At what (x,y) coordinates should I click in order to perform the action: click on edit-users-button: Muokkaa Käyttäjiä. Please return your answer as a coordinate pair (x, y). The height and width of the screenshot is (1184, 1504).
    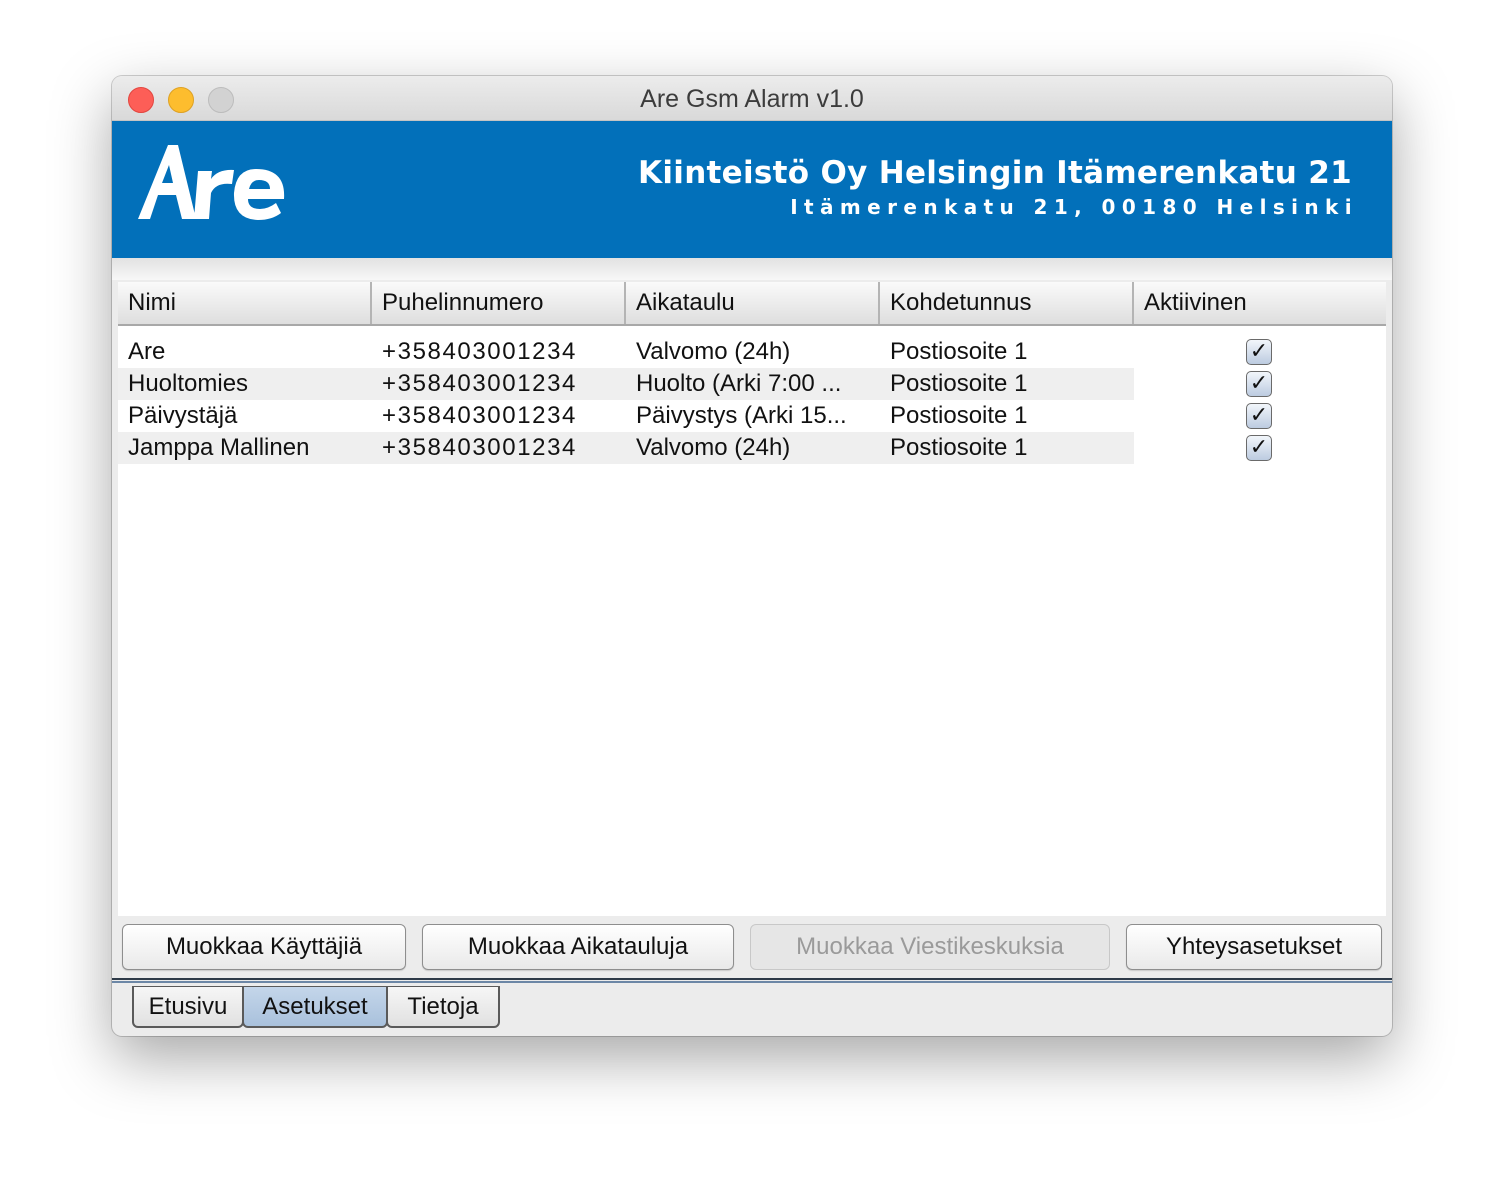
    Looking at the image, I should click on (264, 947).